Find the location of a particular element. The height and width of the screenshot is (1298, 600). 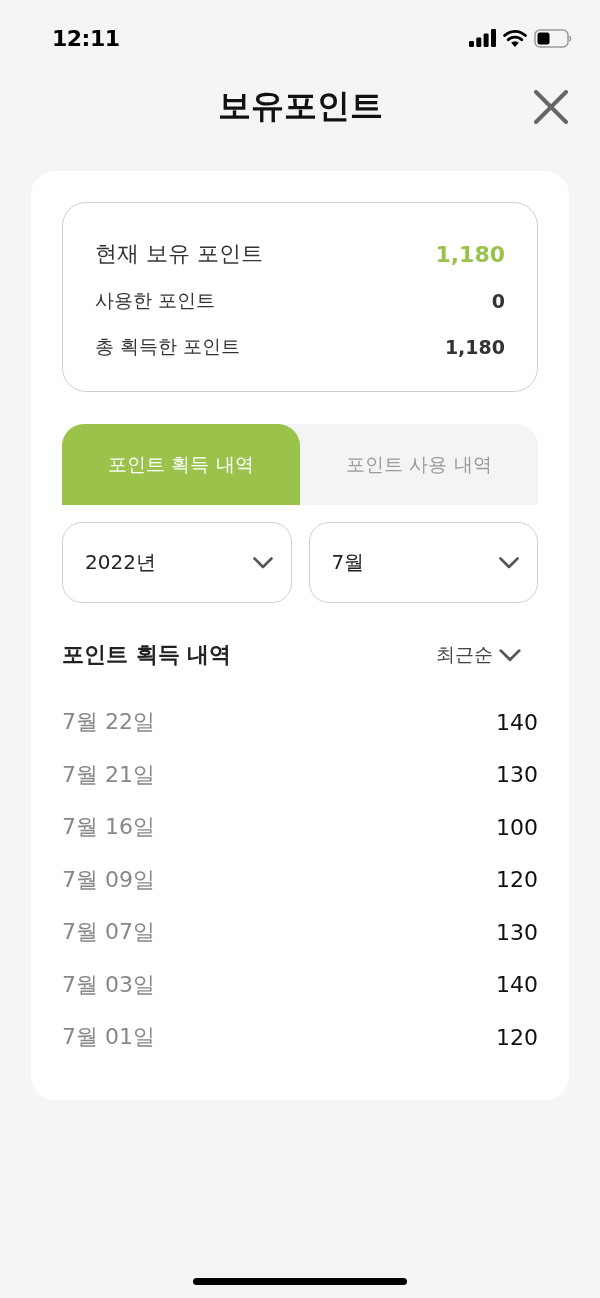

battery-icon is located at coordinates (553, 38).